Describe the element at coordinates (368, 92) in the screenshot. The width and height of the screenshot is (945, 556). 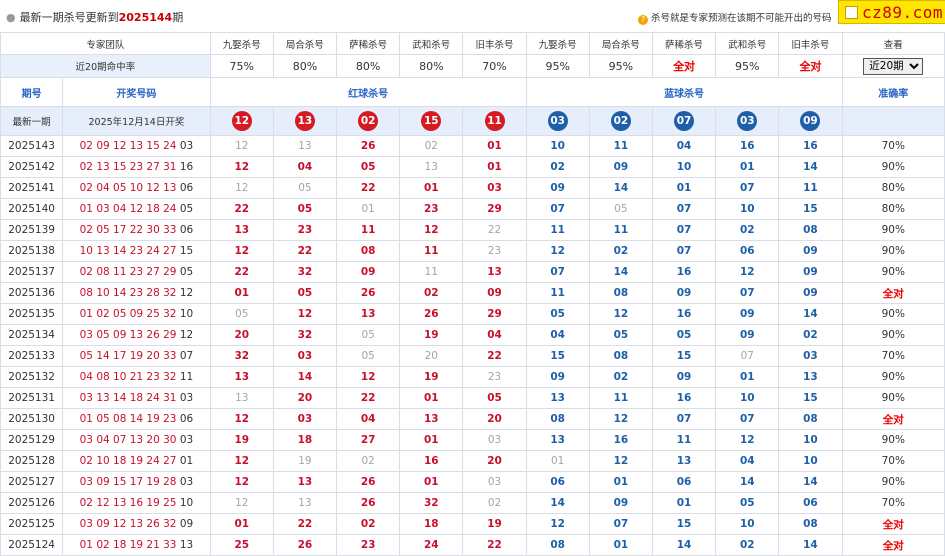
I see `red-kill-header: 红球杀号` at that location.